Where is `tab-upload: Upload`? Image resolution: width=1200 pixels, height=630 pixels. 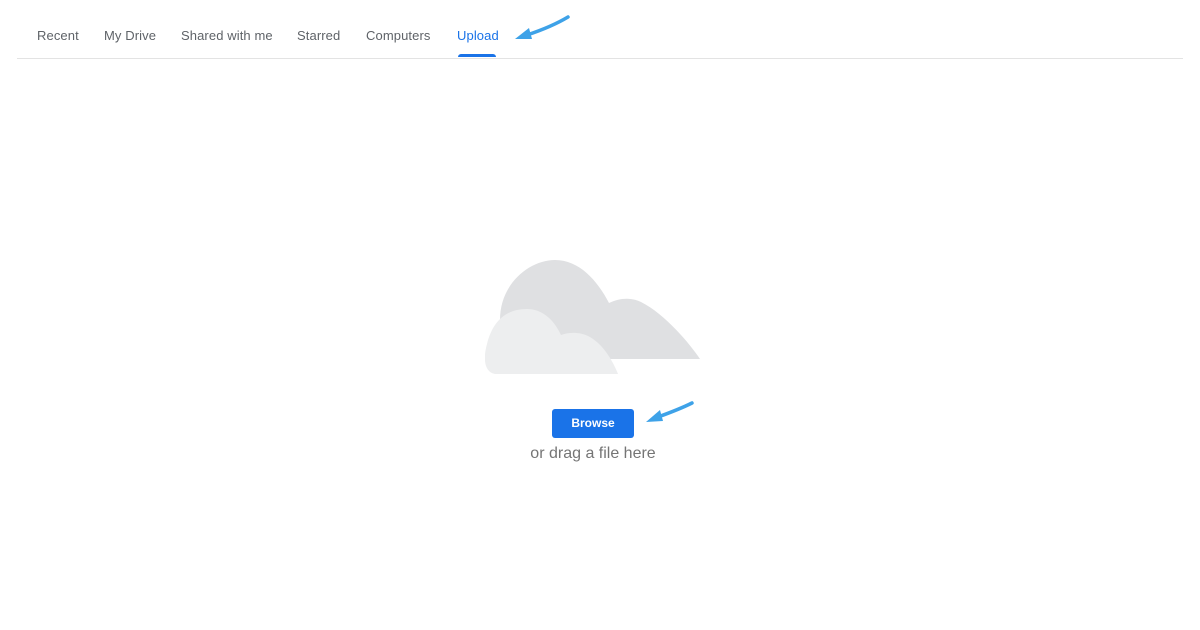
tab-upload: Upload is located at coordinates (478, 35).